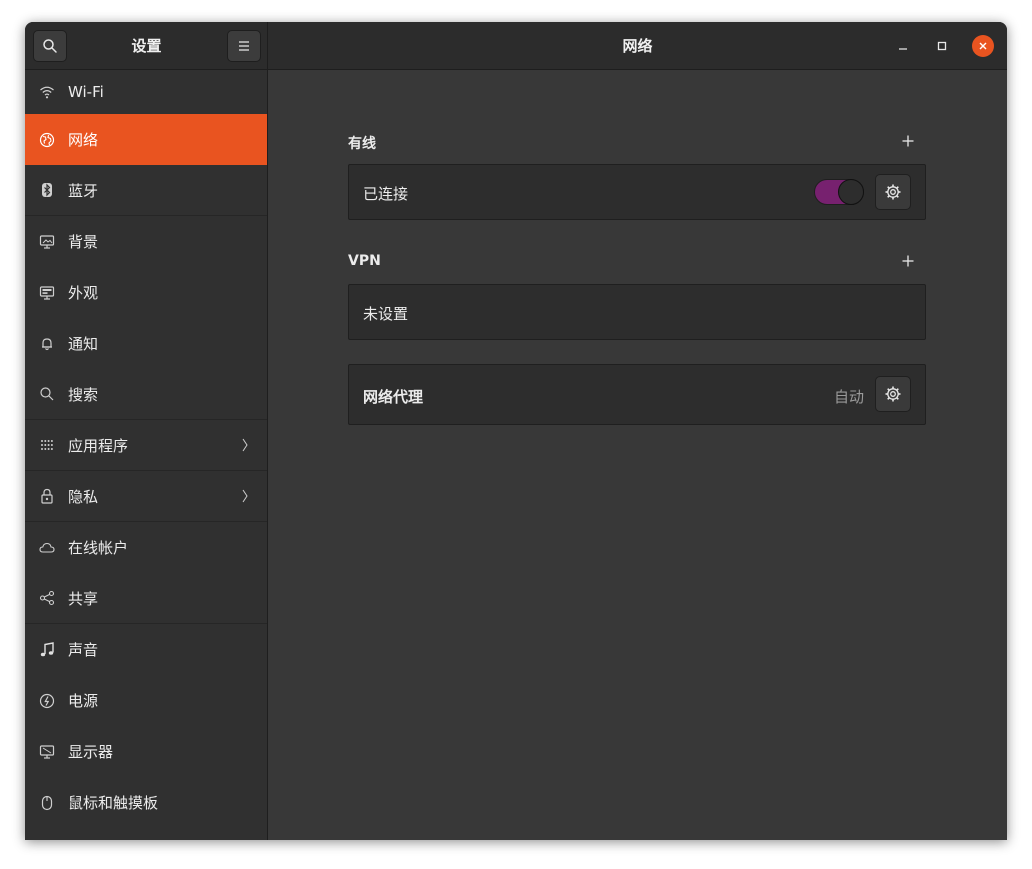 The width and height of the screenshot is (1032, 869). Describe the element at coordinates (47, 548) in the screenshot. I see `cloud-icon` at that location.